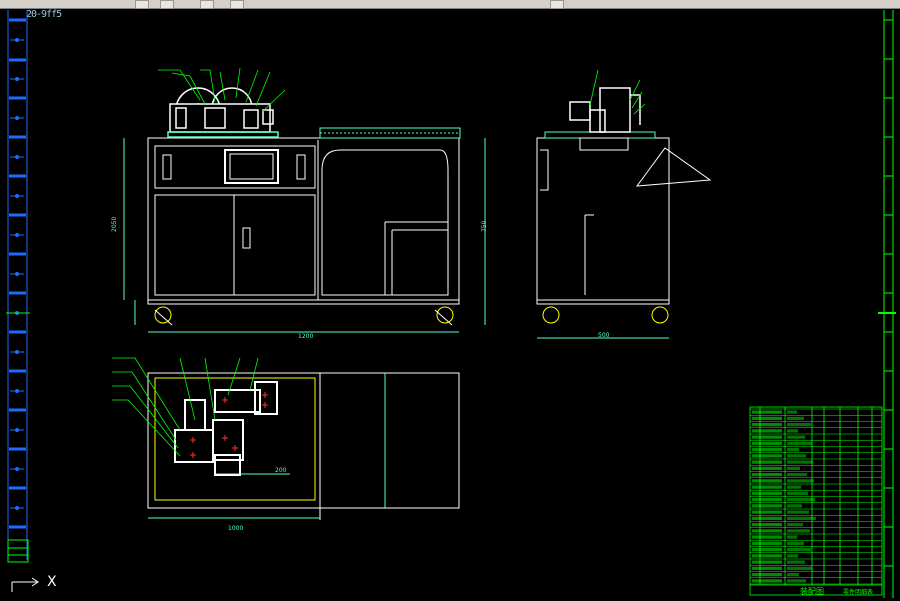 The height and width of the screenshot is (601, 900). What do you see at coordinates (617, 92) in the screenshot?
I see `side-view-leaders` at bounding box center [617, 92].